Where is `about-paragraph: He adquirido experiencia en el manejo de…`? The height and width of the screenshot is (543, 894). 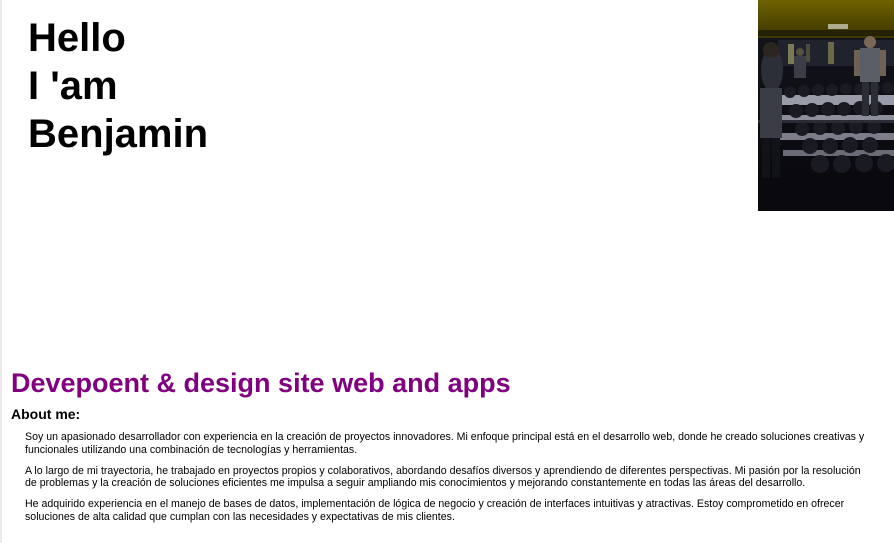
about-paragraph: He adquirido experiencia en el manejo de… is located at coordinates (435, 510).